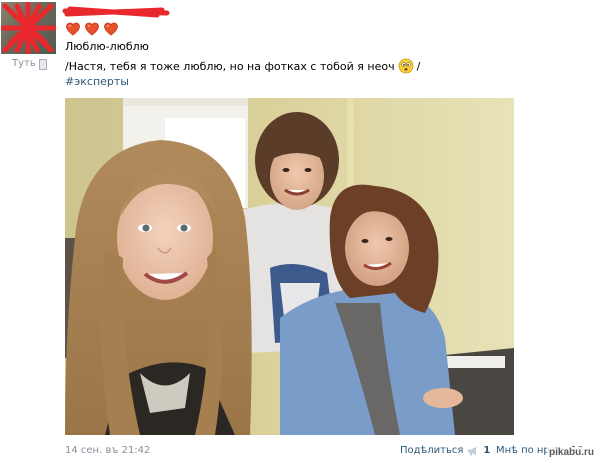 This screenshot has width=600, height=463. I want to click on post-date-link: 14 сен. въ 21:42, so click(107, 450).